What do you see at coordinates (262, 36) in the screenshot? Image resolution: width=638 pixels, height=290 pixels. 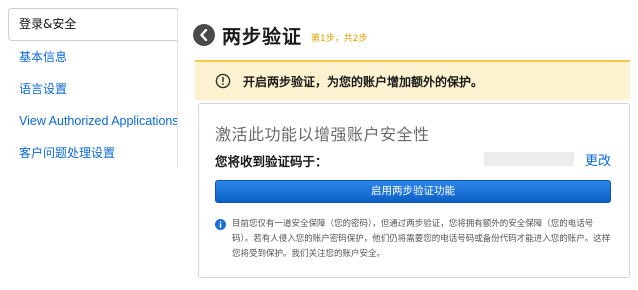 I see `page-title: 两步验证` at bounding box center [262, 36].